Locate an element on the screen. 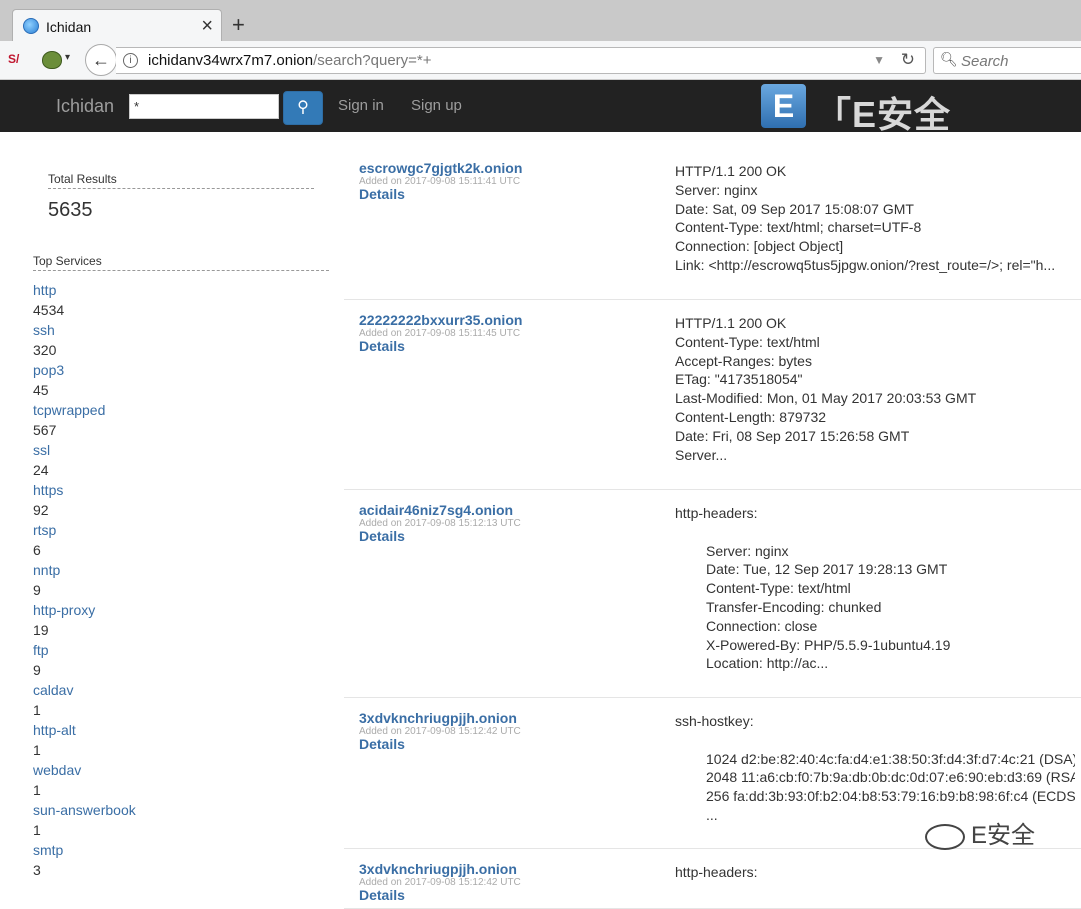 The width and height of the screenshot is (1081, 909). service-link: nntp is located at coordinates (84, 570).